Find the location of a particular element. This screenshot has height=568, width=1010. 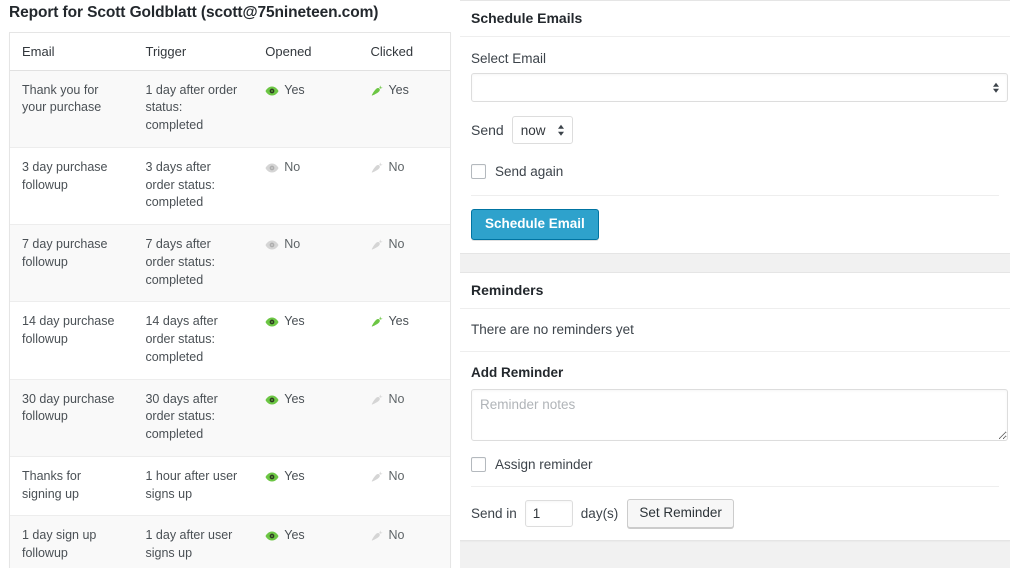

table-head: Email Trigger Opened Clicked is located at coordinates (230, 51).